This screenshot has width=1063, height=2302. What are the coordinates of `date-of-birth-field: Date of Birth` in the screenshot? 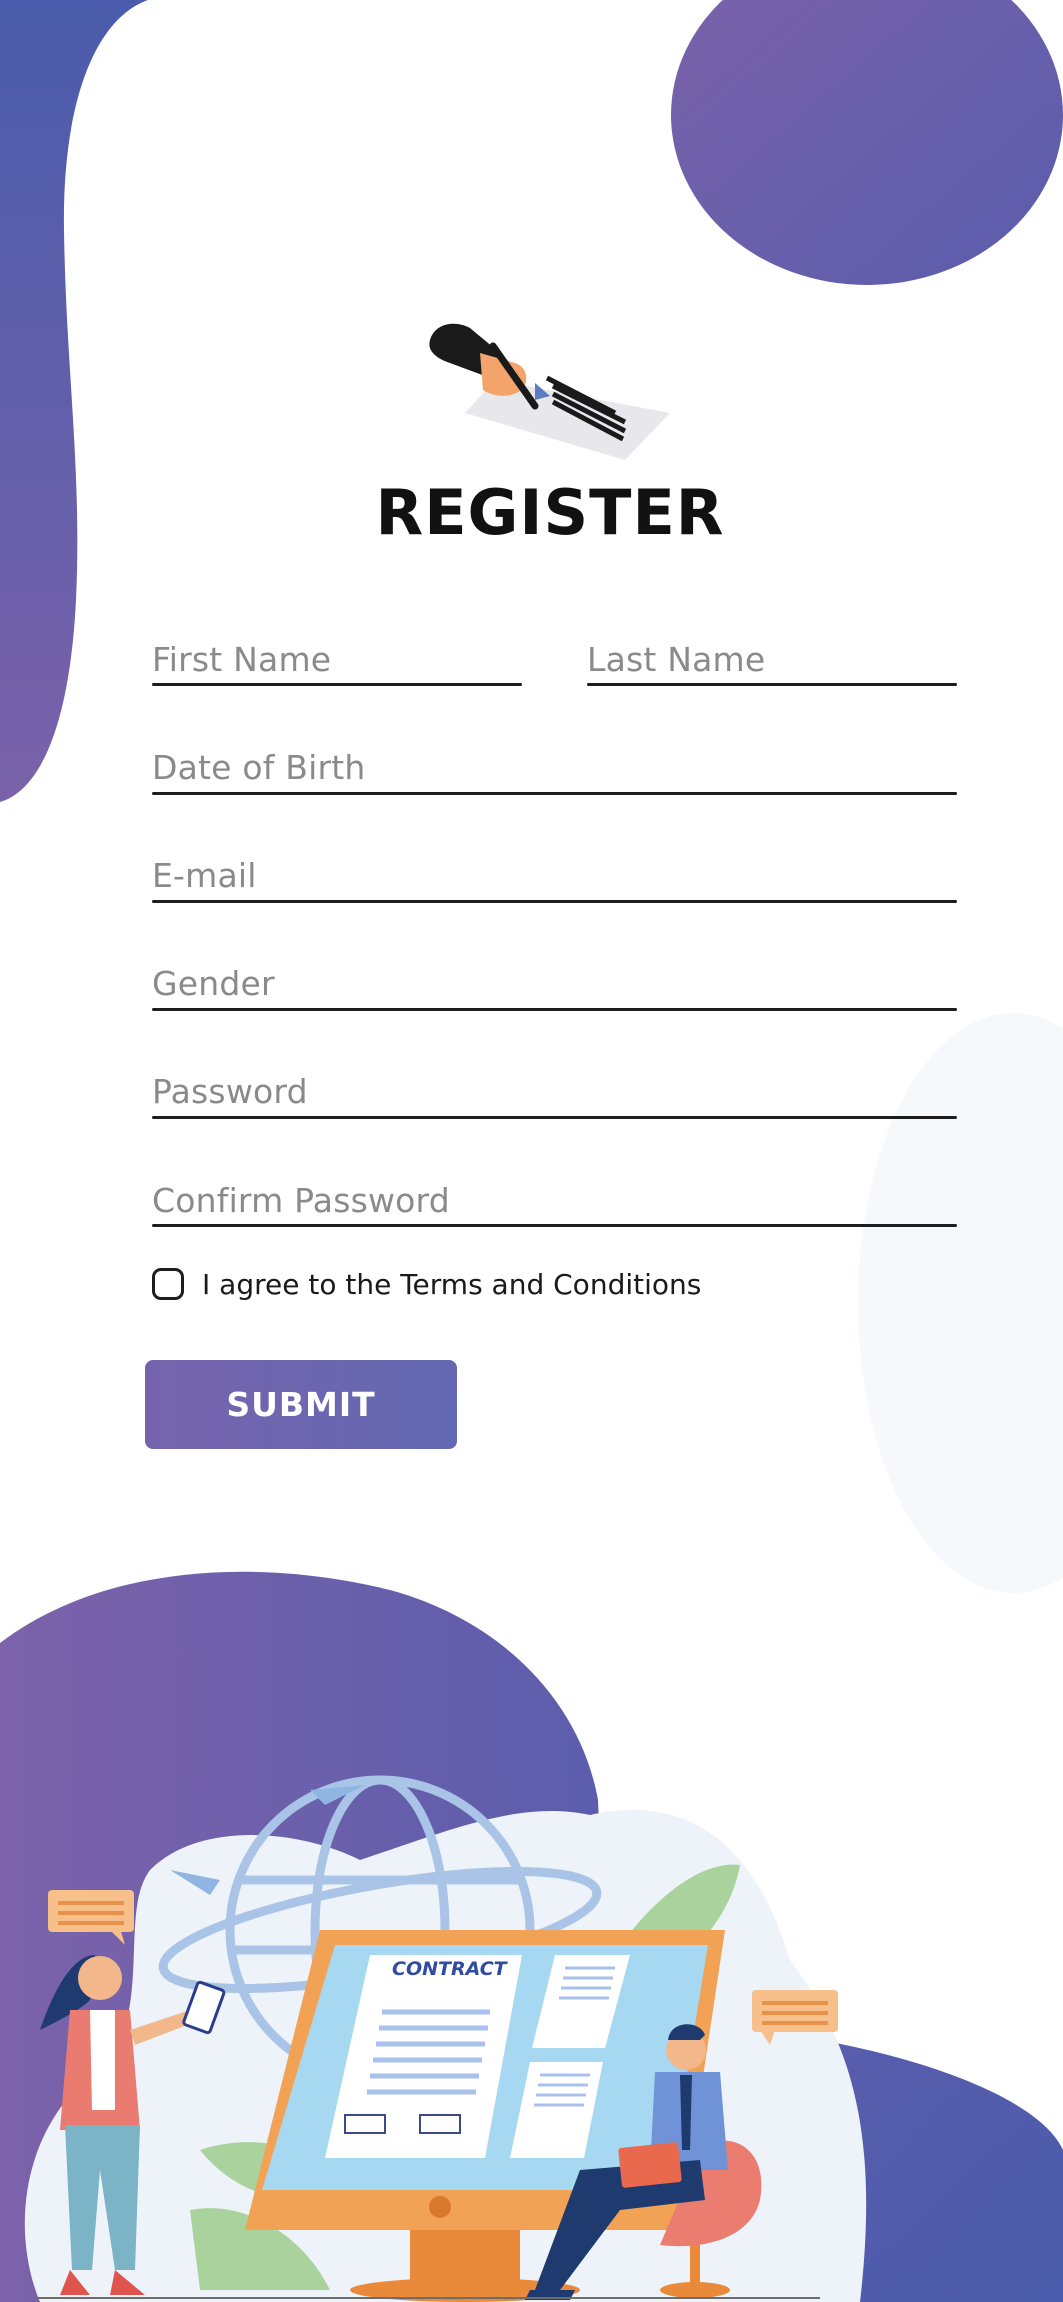 It's located at (554, 768).